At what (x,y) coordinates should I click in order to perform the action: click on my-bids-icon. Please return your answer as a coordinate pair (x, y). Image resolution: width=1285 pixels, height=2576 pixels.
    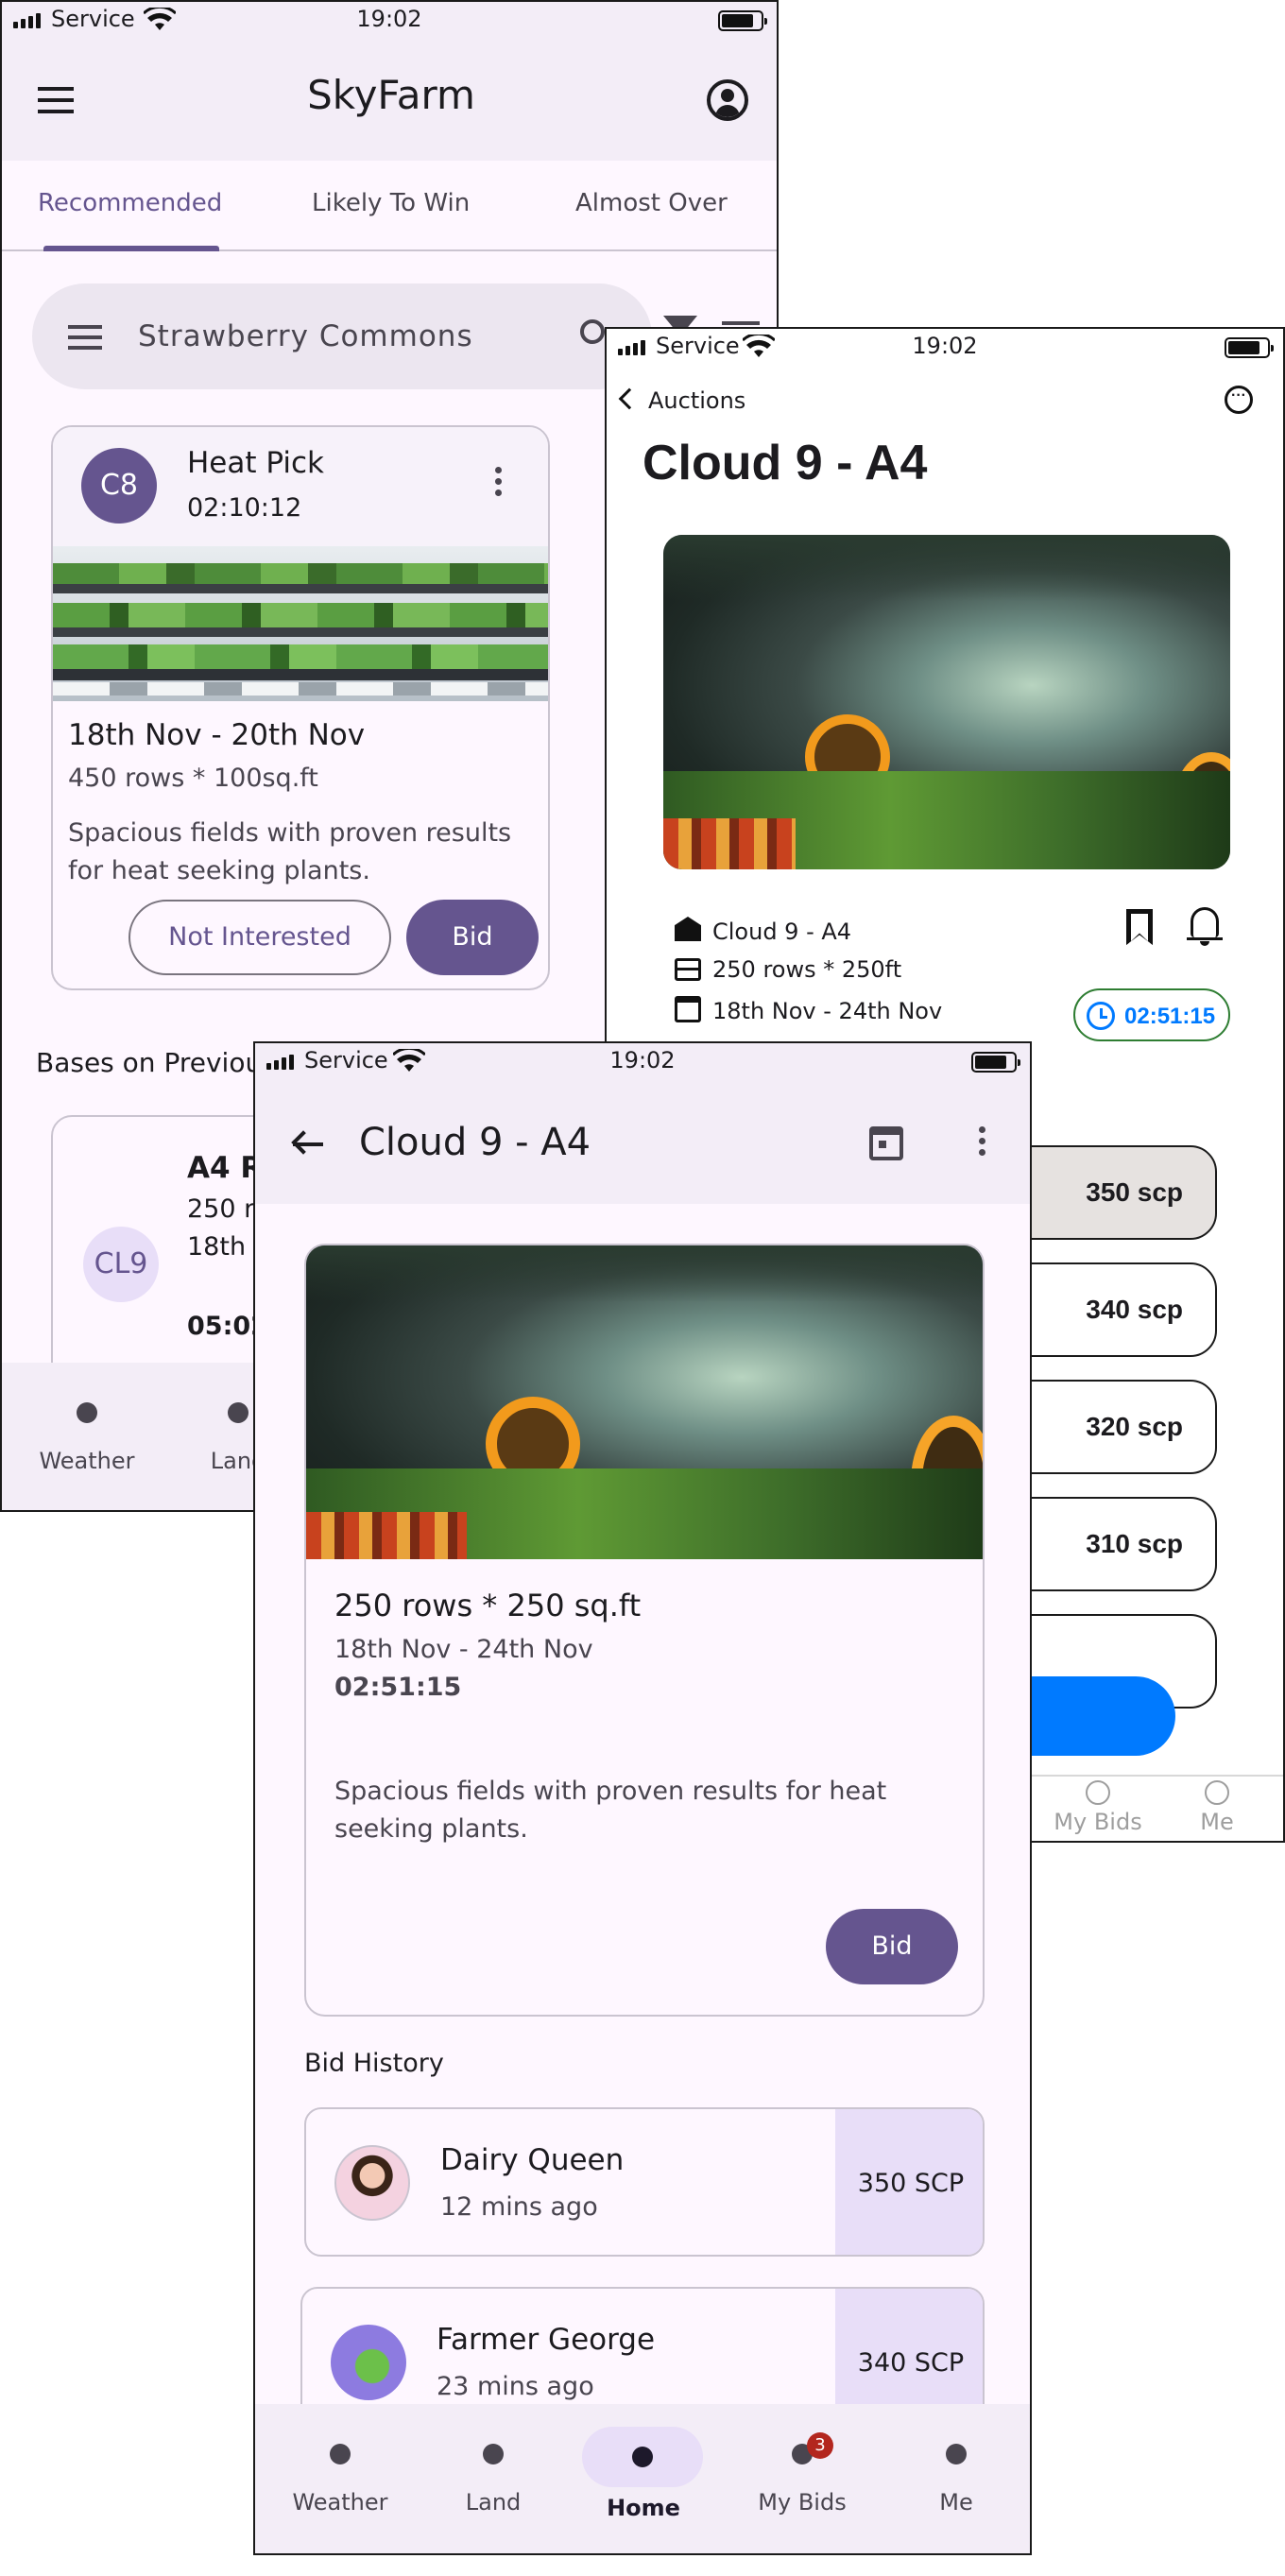
    Looking at the image, I should click on (1098, 1792).